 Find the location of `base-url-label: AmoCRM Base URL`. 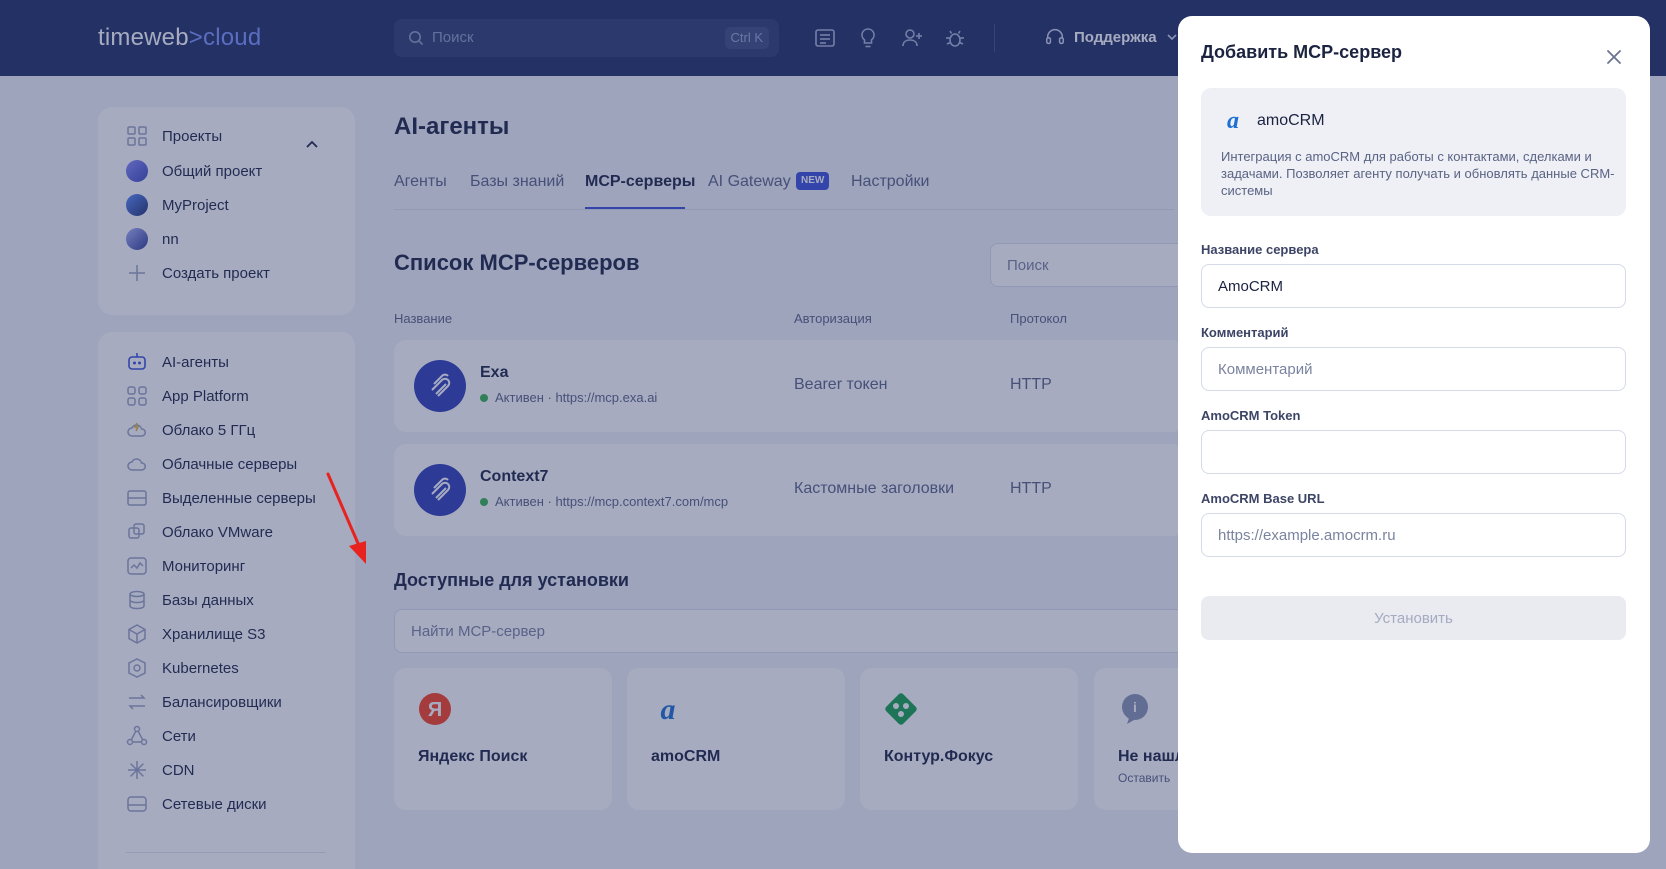

base-url-label: AmoCRM Base URL is located at coordinates (1263, 498).